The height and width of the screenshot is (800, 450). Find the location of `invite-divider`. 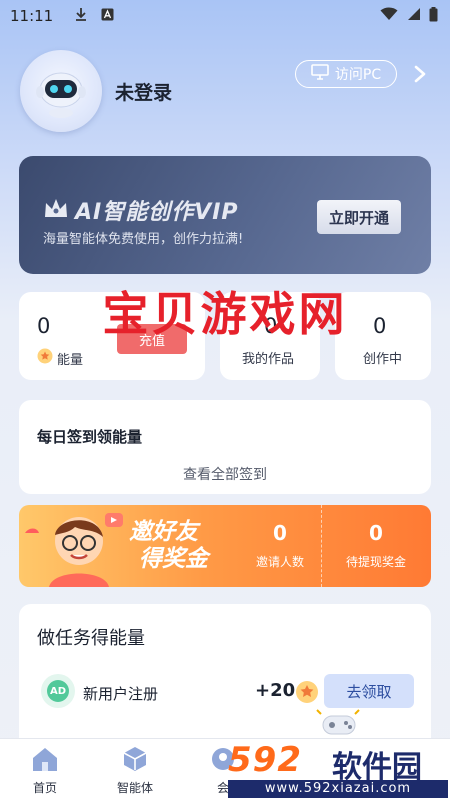

invite-divider is located at coordinates (321, 546).